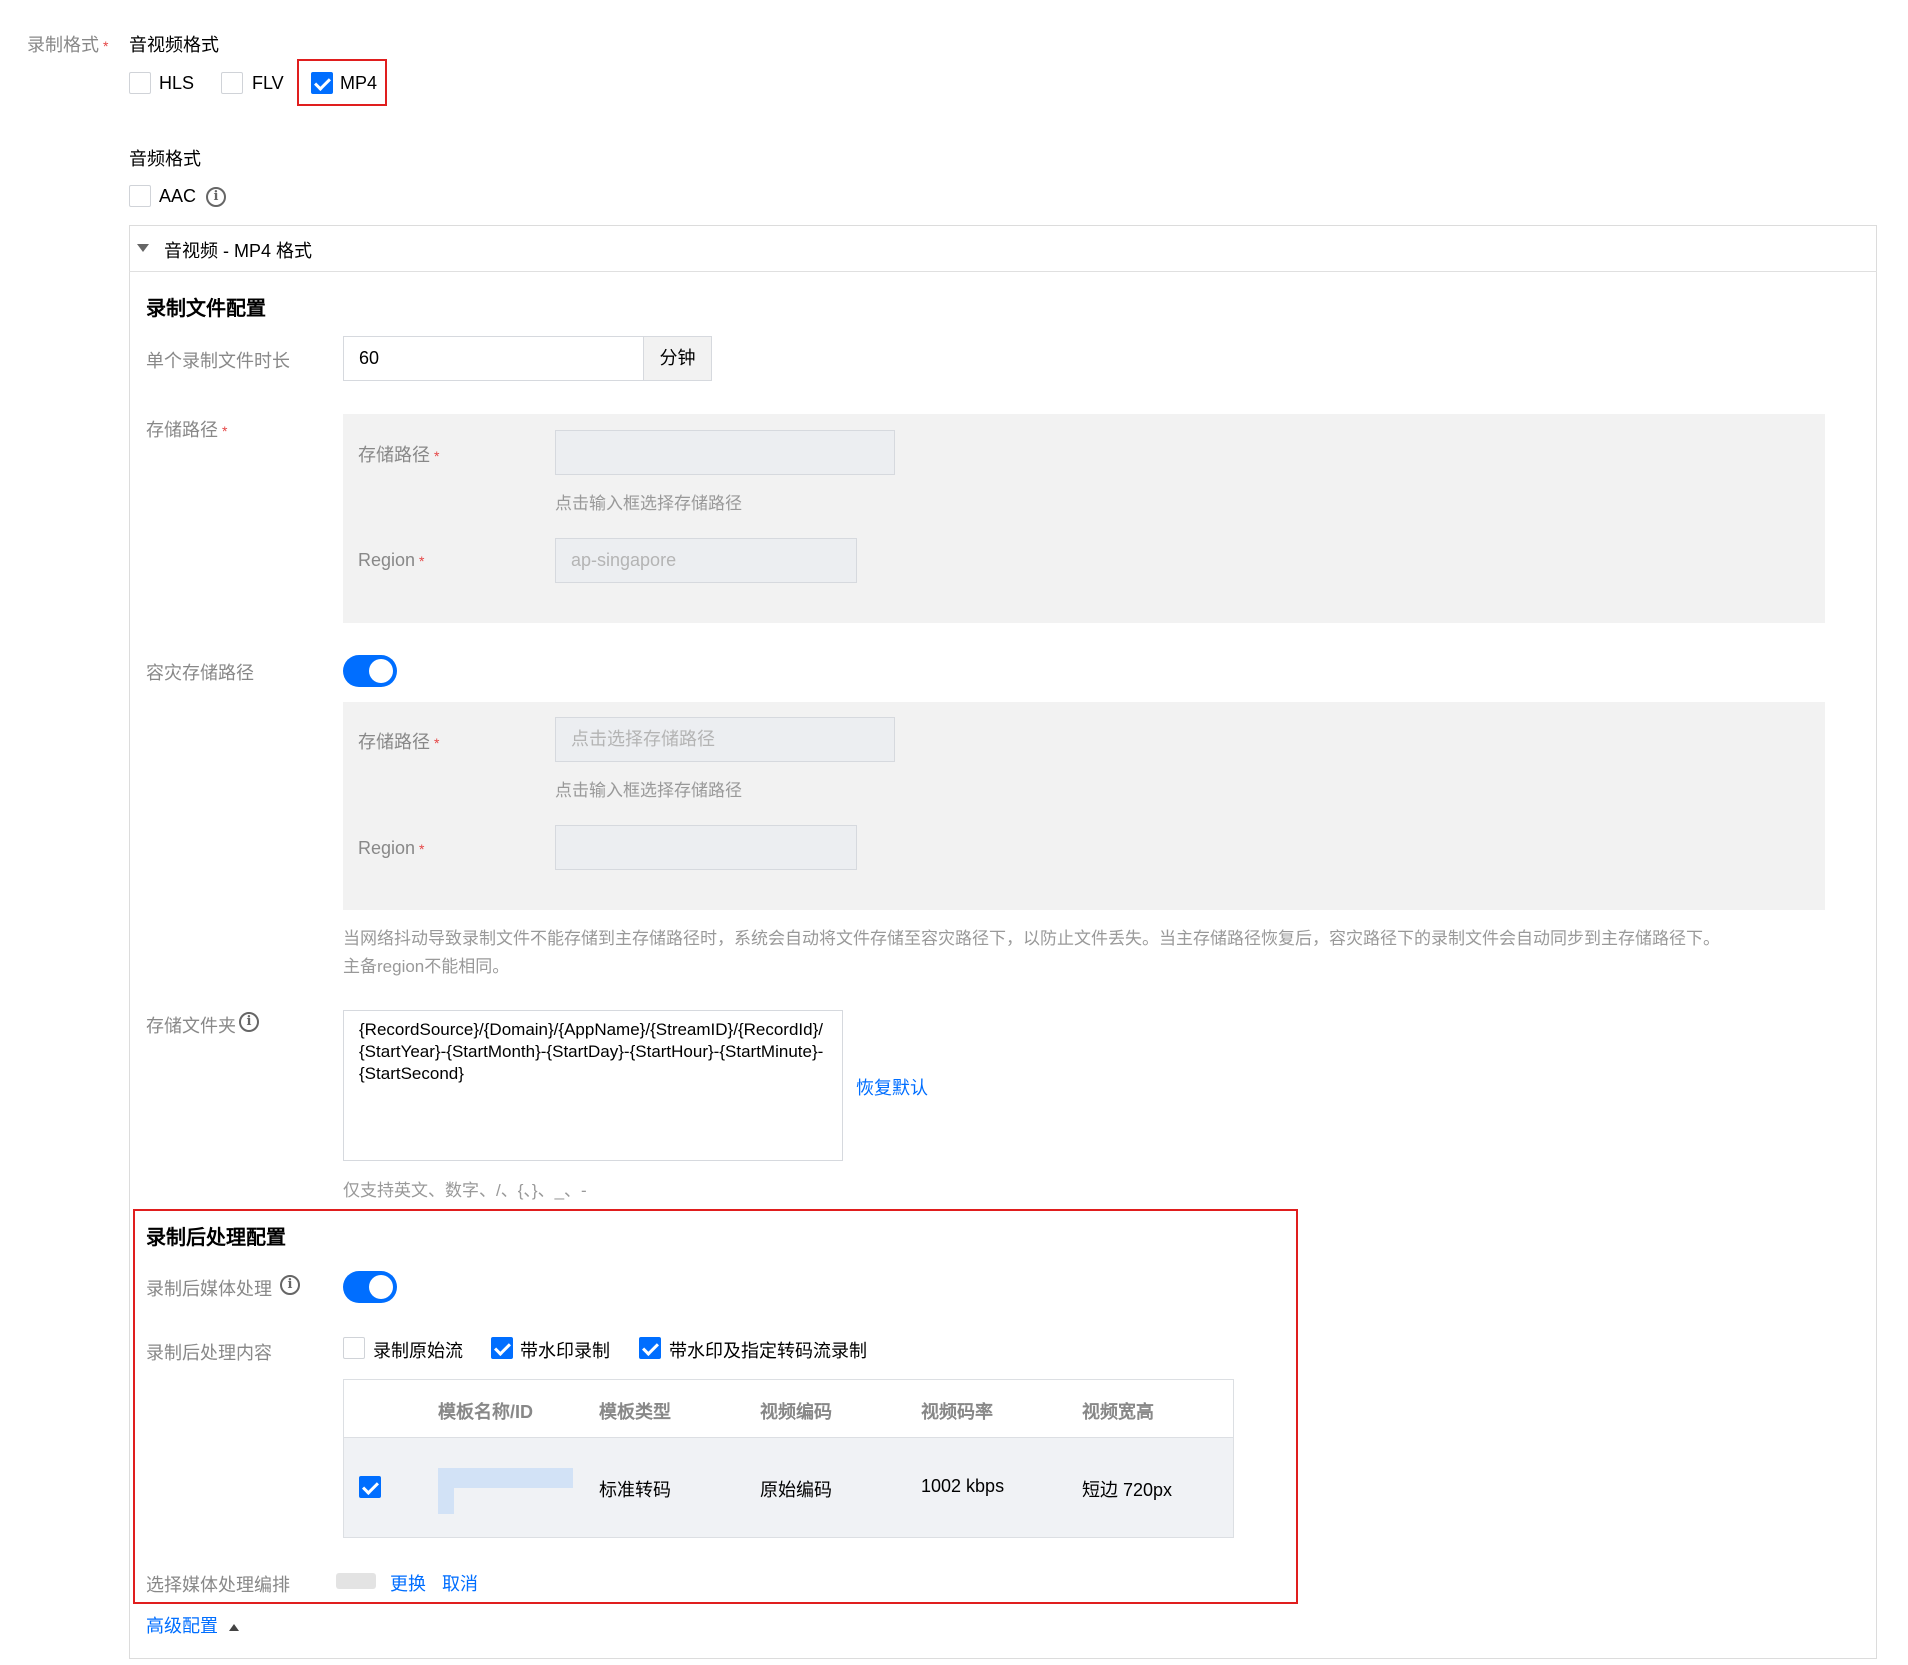 The image size is (1908, 1665). I want to click on folder-hint: 仅支持英文、数字、/、{、}、_、-, so click(465, 1190).